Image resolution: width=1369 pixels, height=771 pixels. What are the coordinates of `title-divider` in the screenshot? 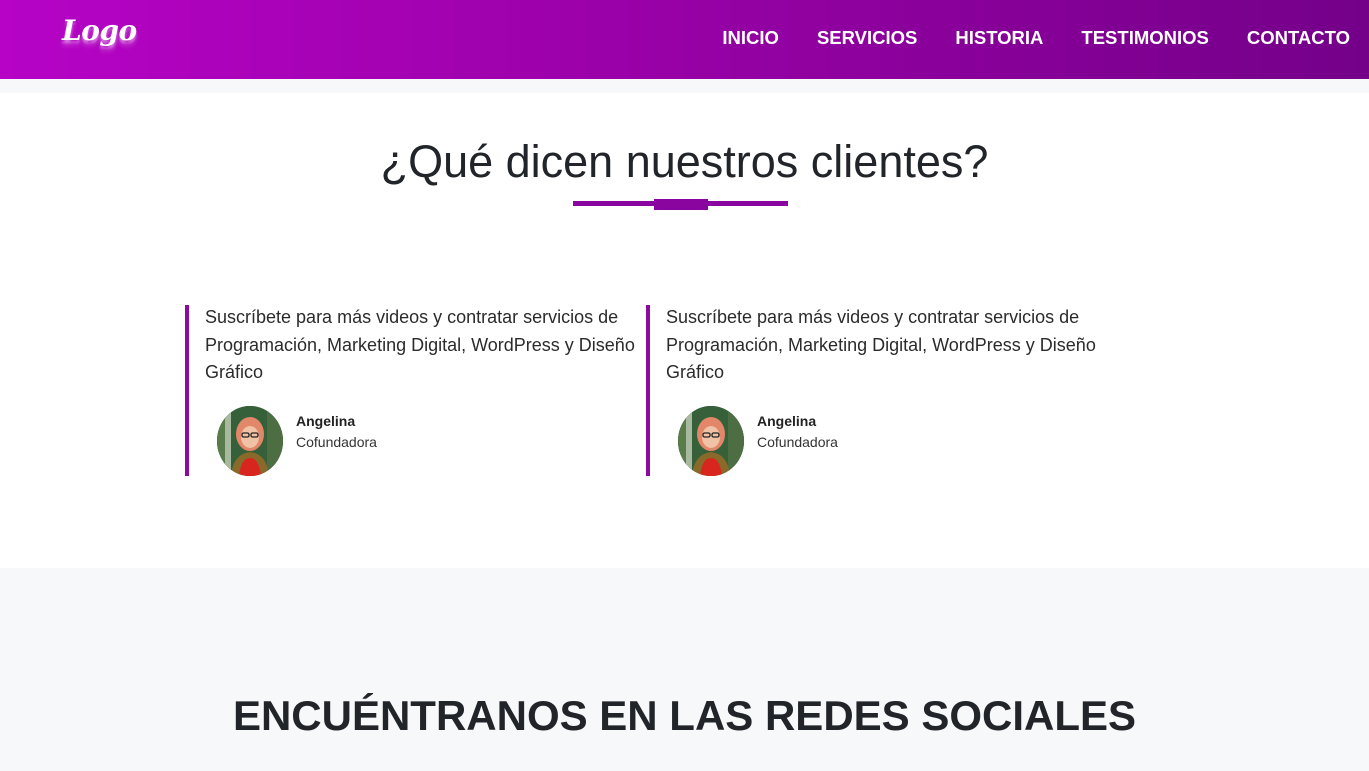 It's located at (680, 204).